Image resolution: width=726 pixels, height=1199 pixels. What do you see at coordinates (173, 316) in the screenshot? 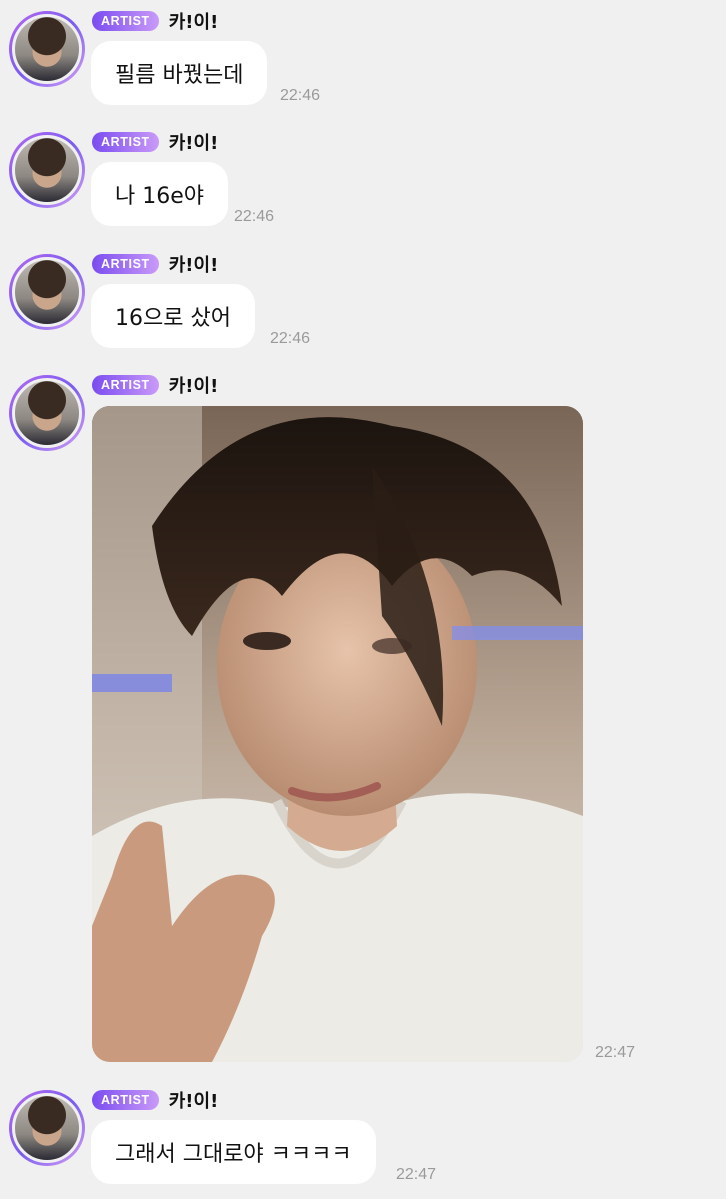
I see `message-bubble: 16으로 샀어` at bounding box center [173, 316].